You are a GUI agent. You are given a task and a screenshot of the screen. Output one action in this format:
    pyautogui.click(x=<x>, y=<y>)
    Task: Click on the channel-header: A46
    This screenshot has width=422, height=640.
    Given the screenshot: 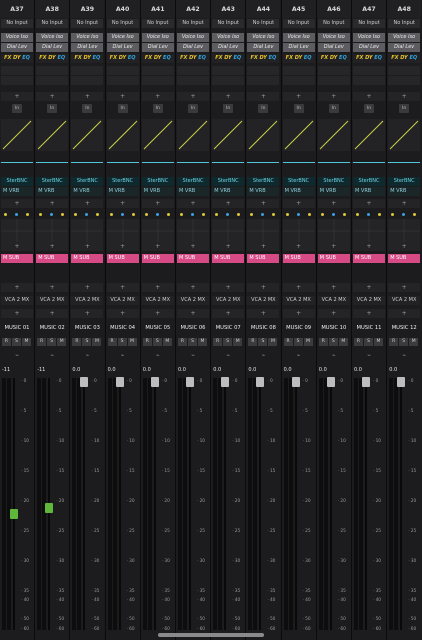 What is the action you would take?
    pyautogui.click(x=333, y=9)
    